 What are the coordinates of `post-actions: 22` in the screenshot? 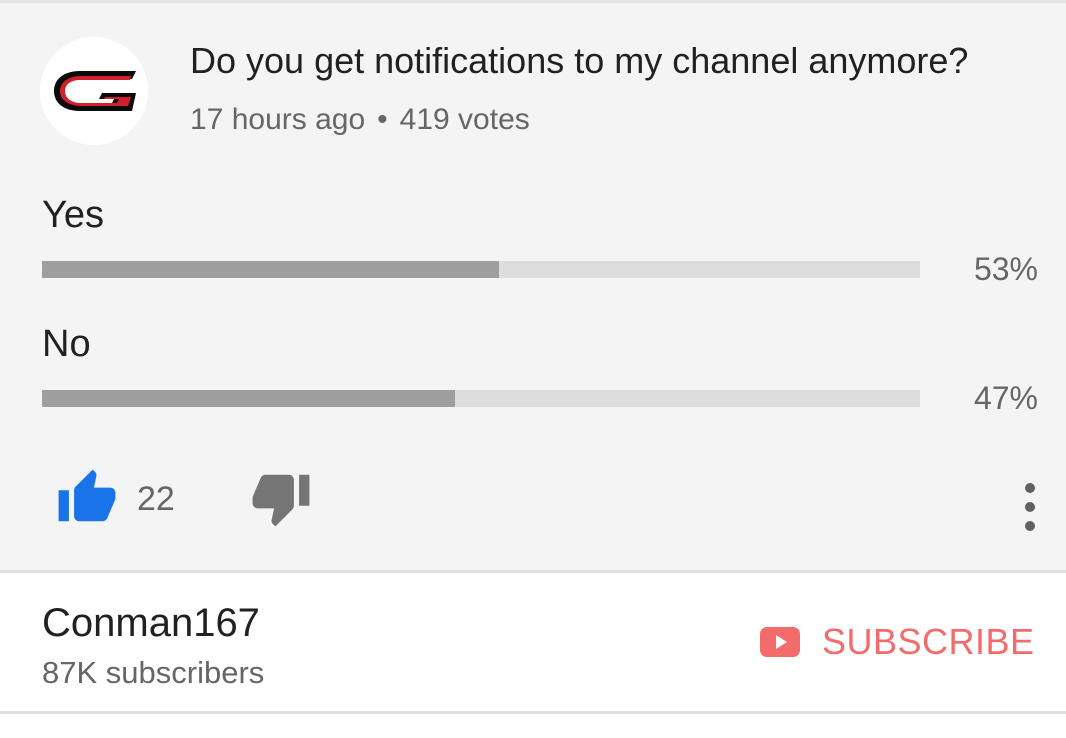 It's located at (533, 498).